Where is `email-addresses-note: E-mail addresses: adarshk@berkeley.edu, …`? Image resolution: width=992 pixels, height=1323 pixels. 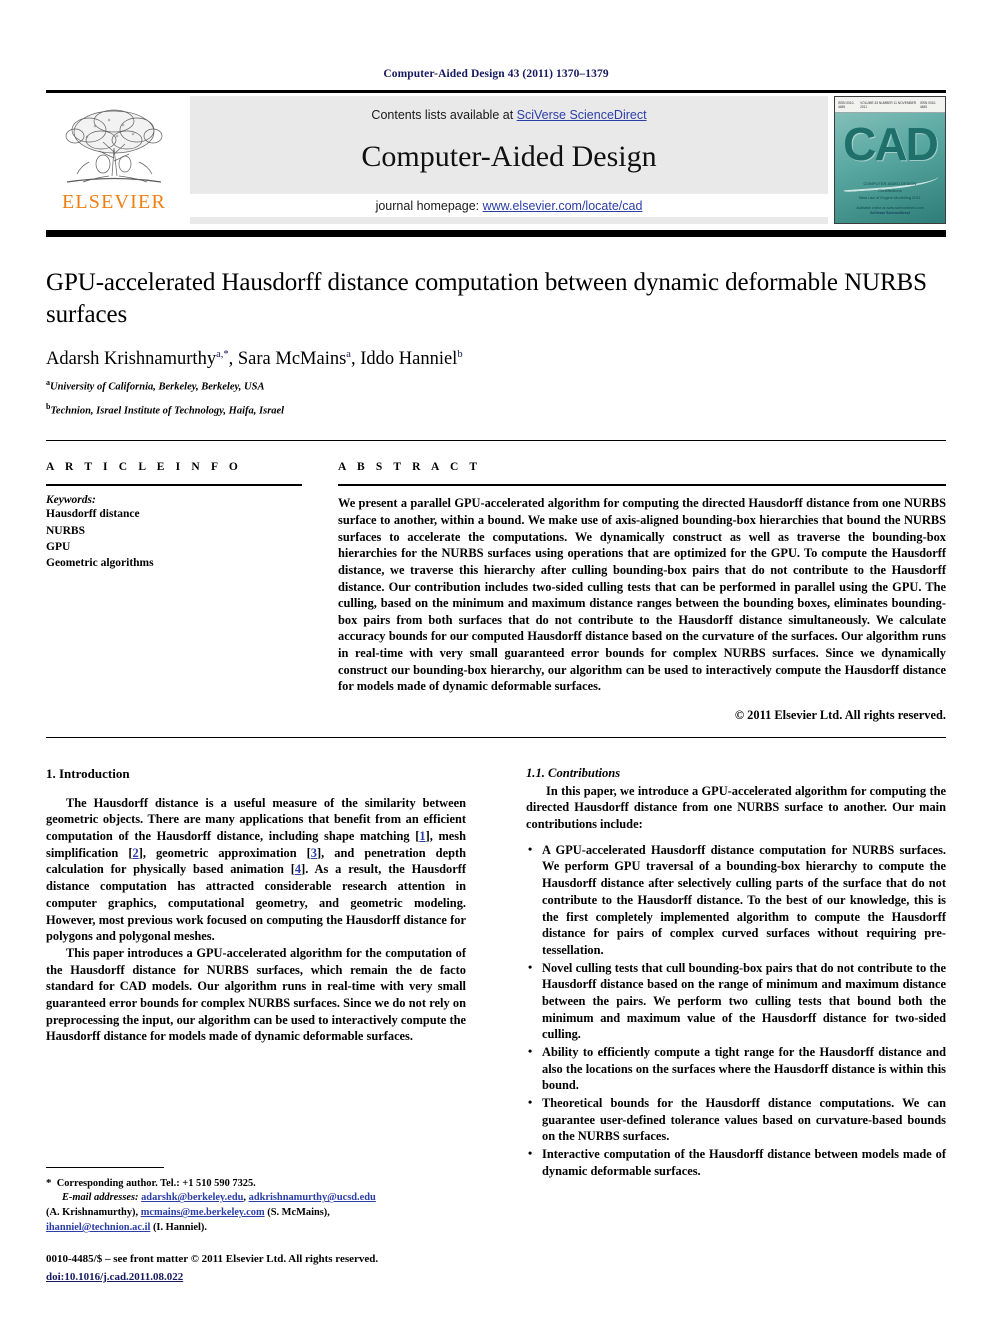
email-addresses-note: E-mail addresses: adarshk@berkeley.edu, … is located at coordinates (256, 1198).